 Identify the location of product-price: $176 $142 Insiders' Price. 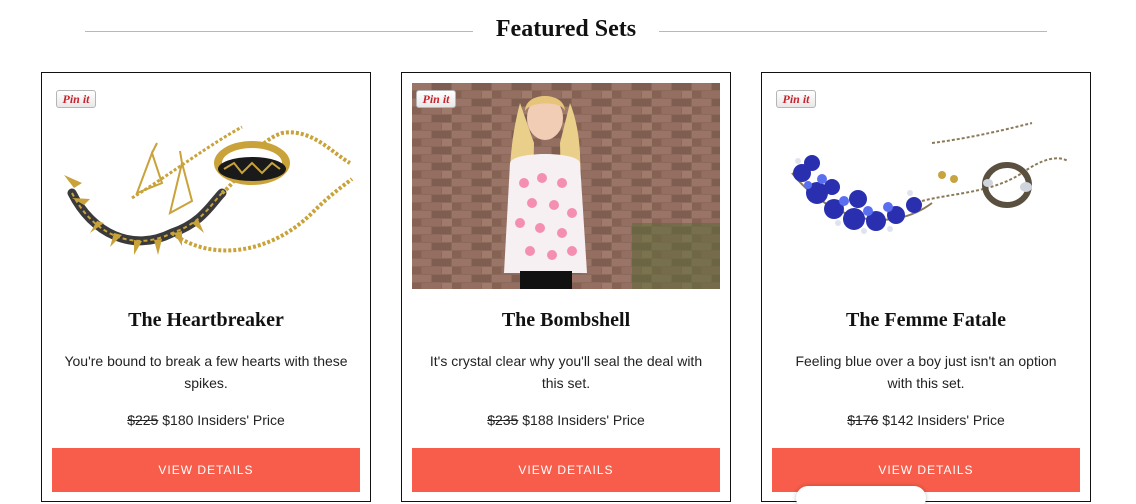
(926, 420).